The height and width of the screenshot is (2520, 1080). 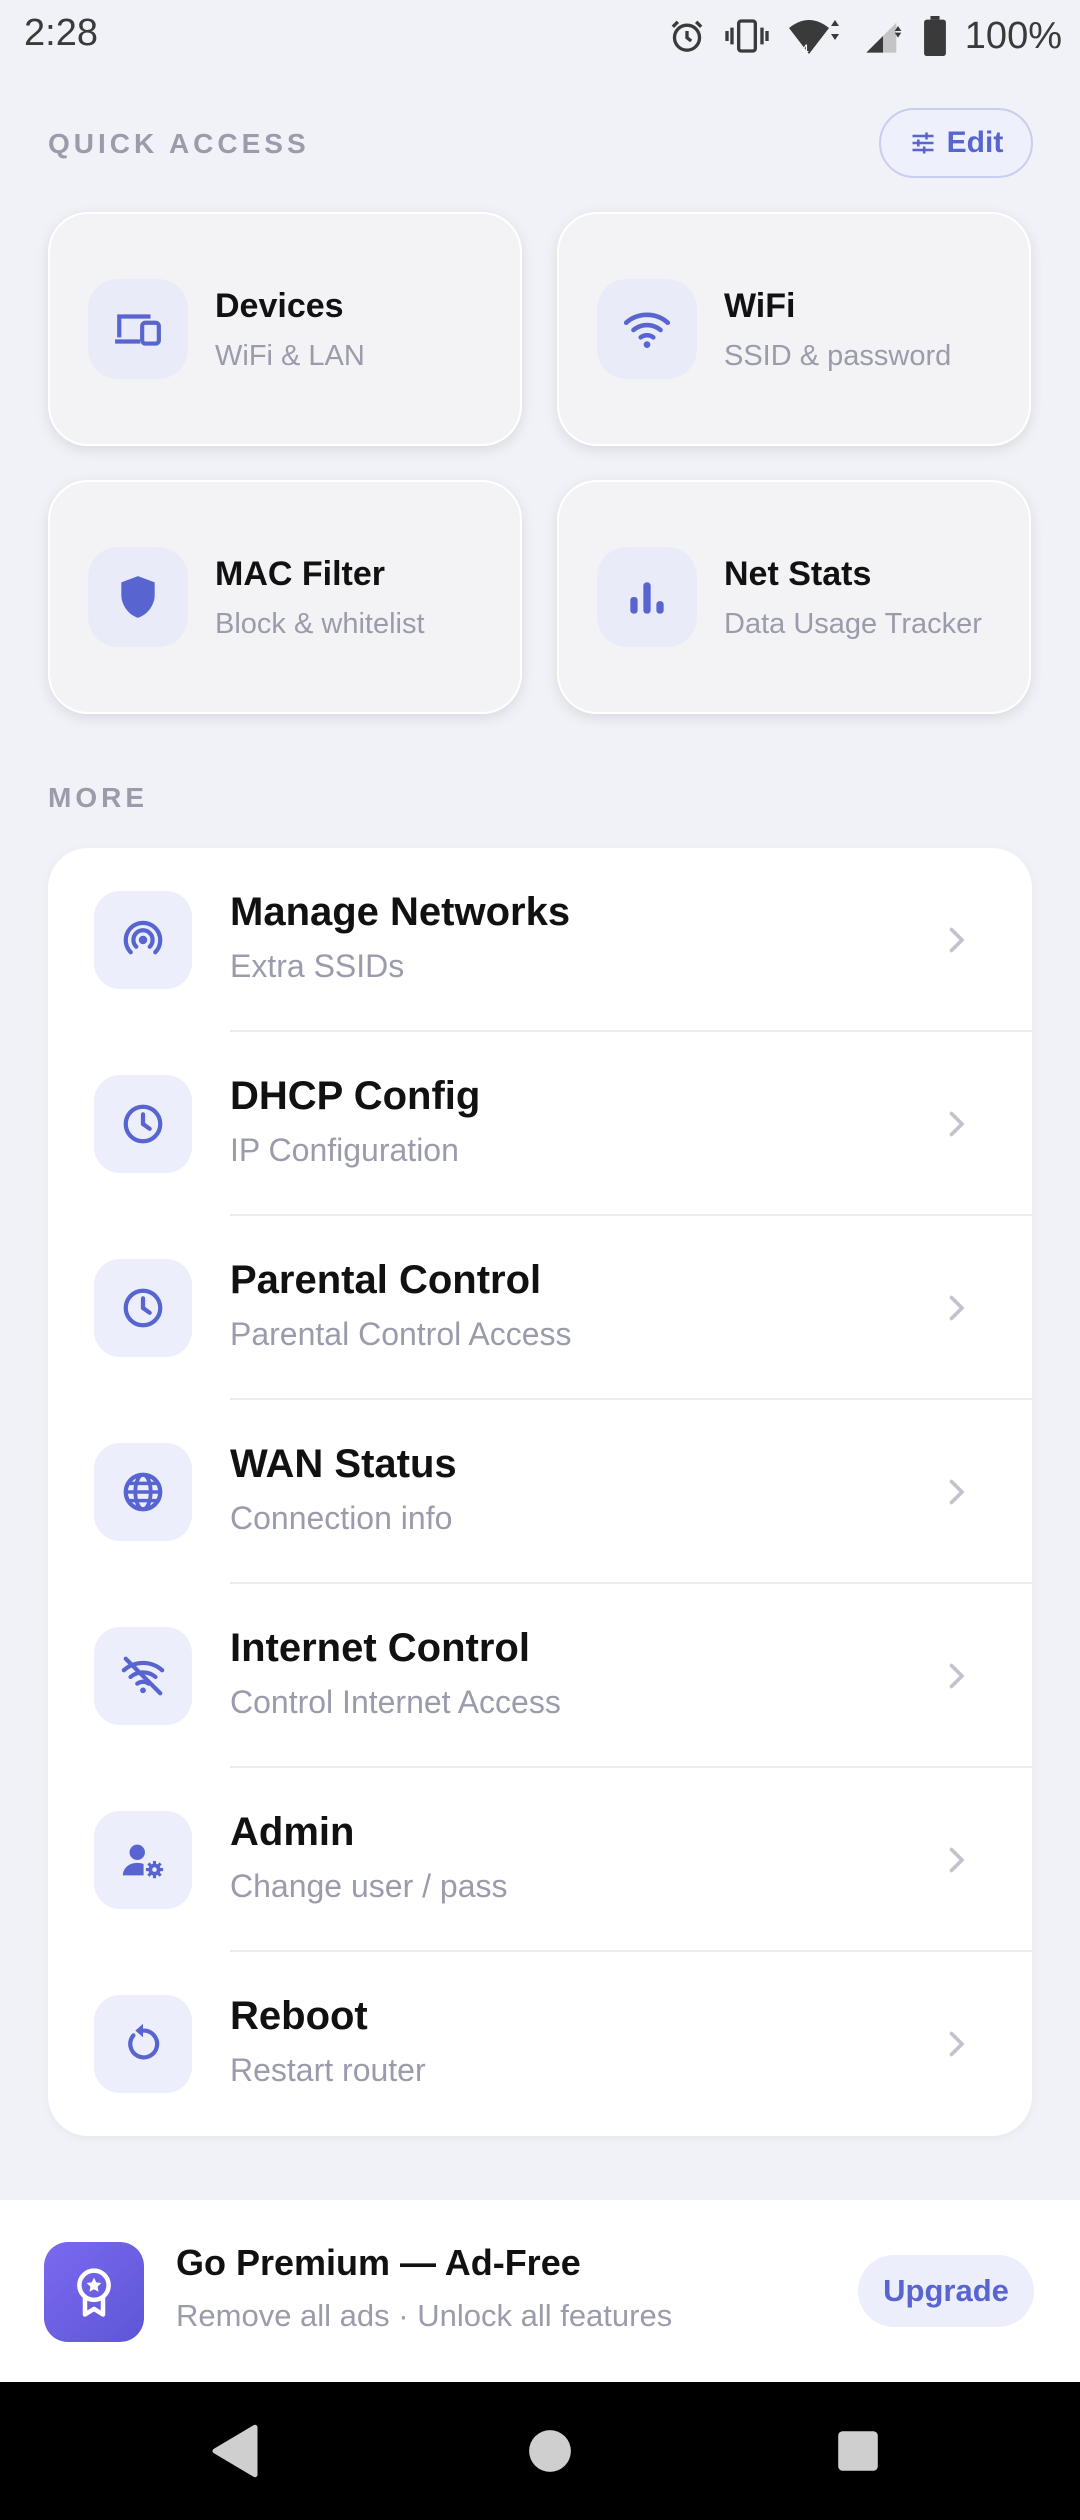 I want to click on list-item-wan-status: WAN Status Connection info, so click(x=540, y=1492).